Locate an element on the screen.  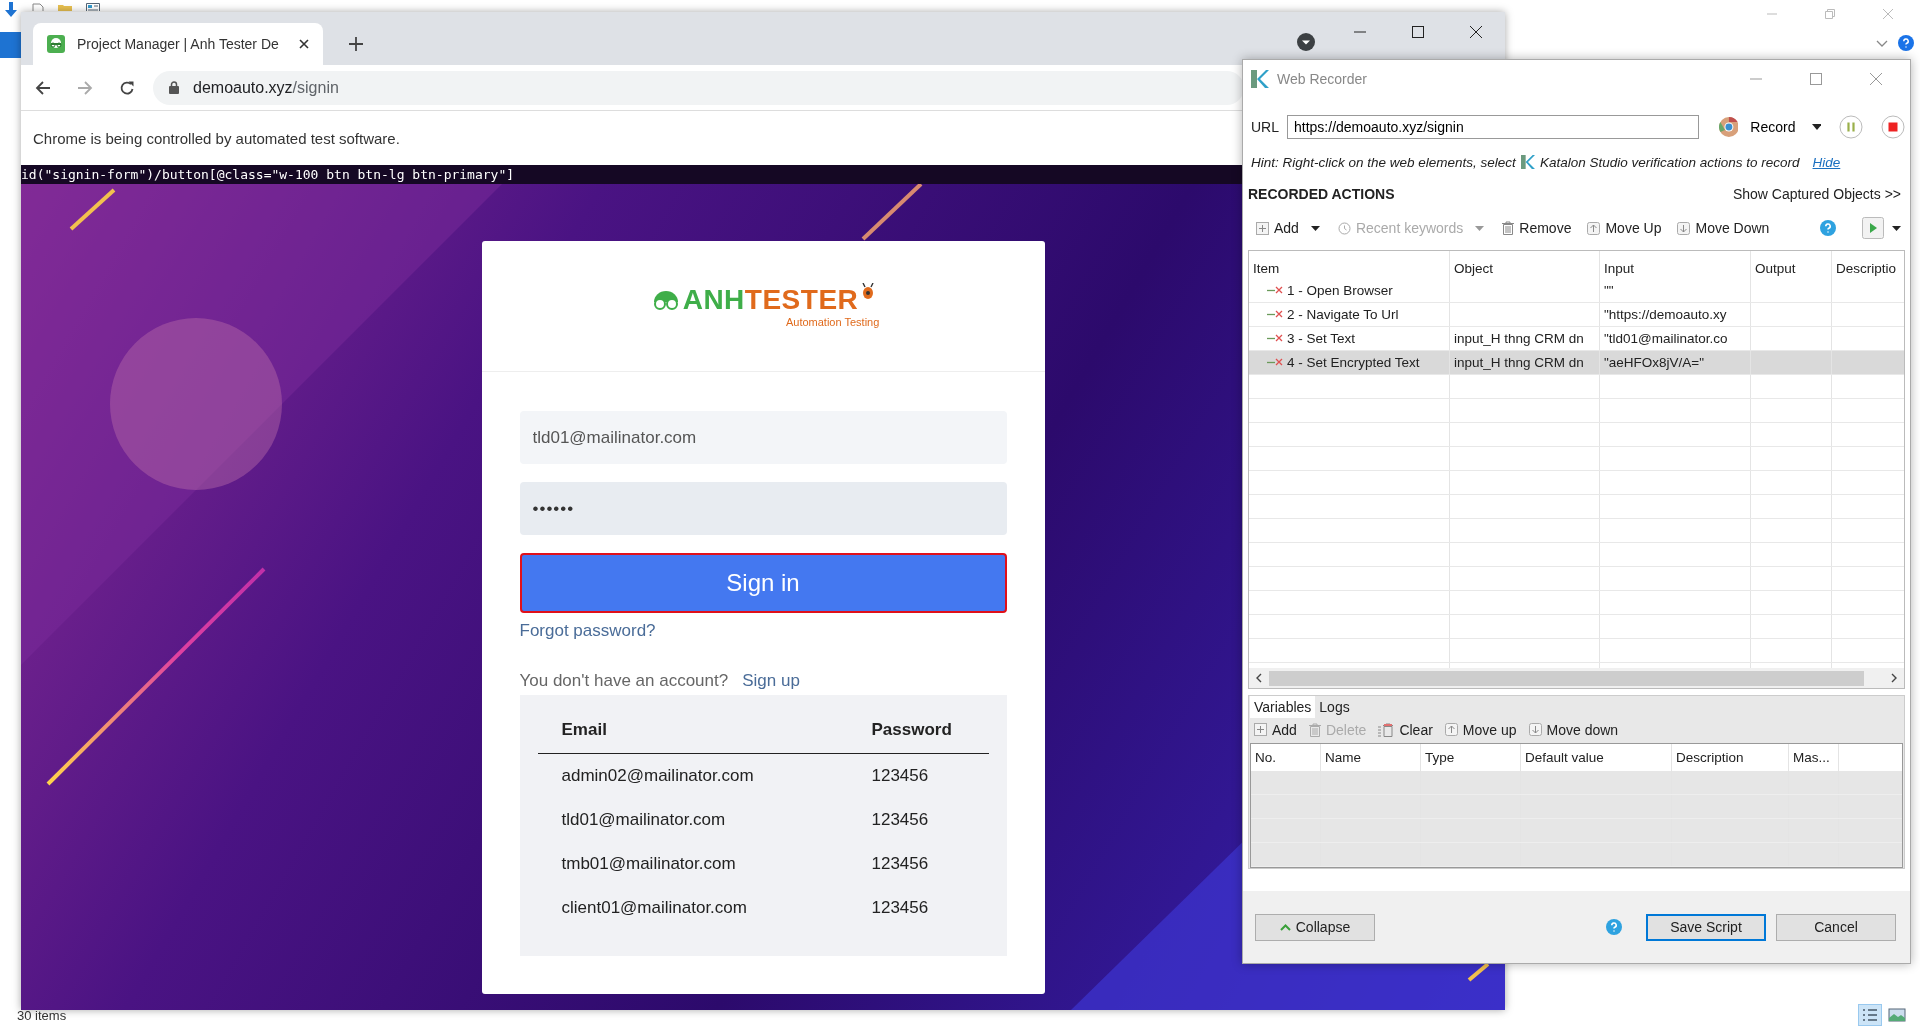
restore-icon is located at coordinates (1830, 14).